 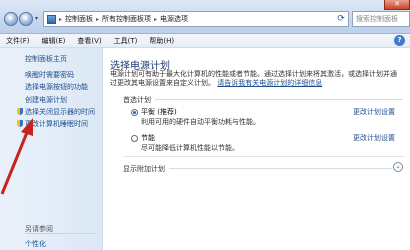 What do you see at coordinates (51, 19) in the screenshot?
I see `control-panel-icon` at bounding box center [51, 19].